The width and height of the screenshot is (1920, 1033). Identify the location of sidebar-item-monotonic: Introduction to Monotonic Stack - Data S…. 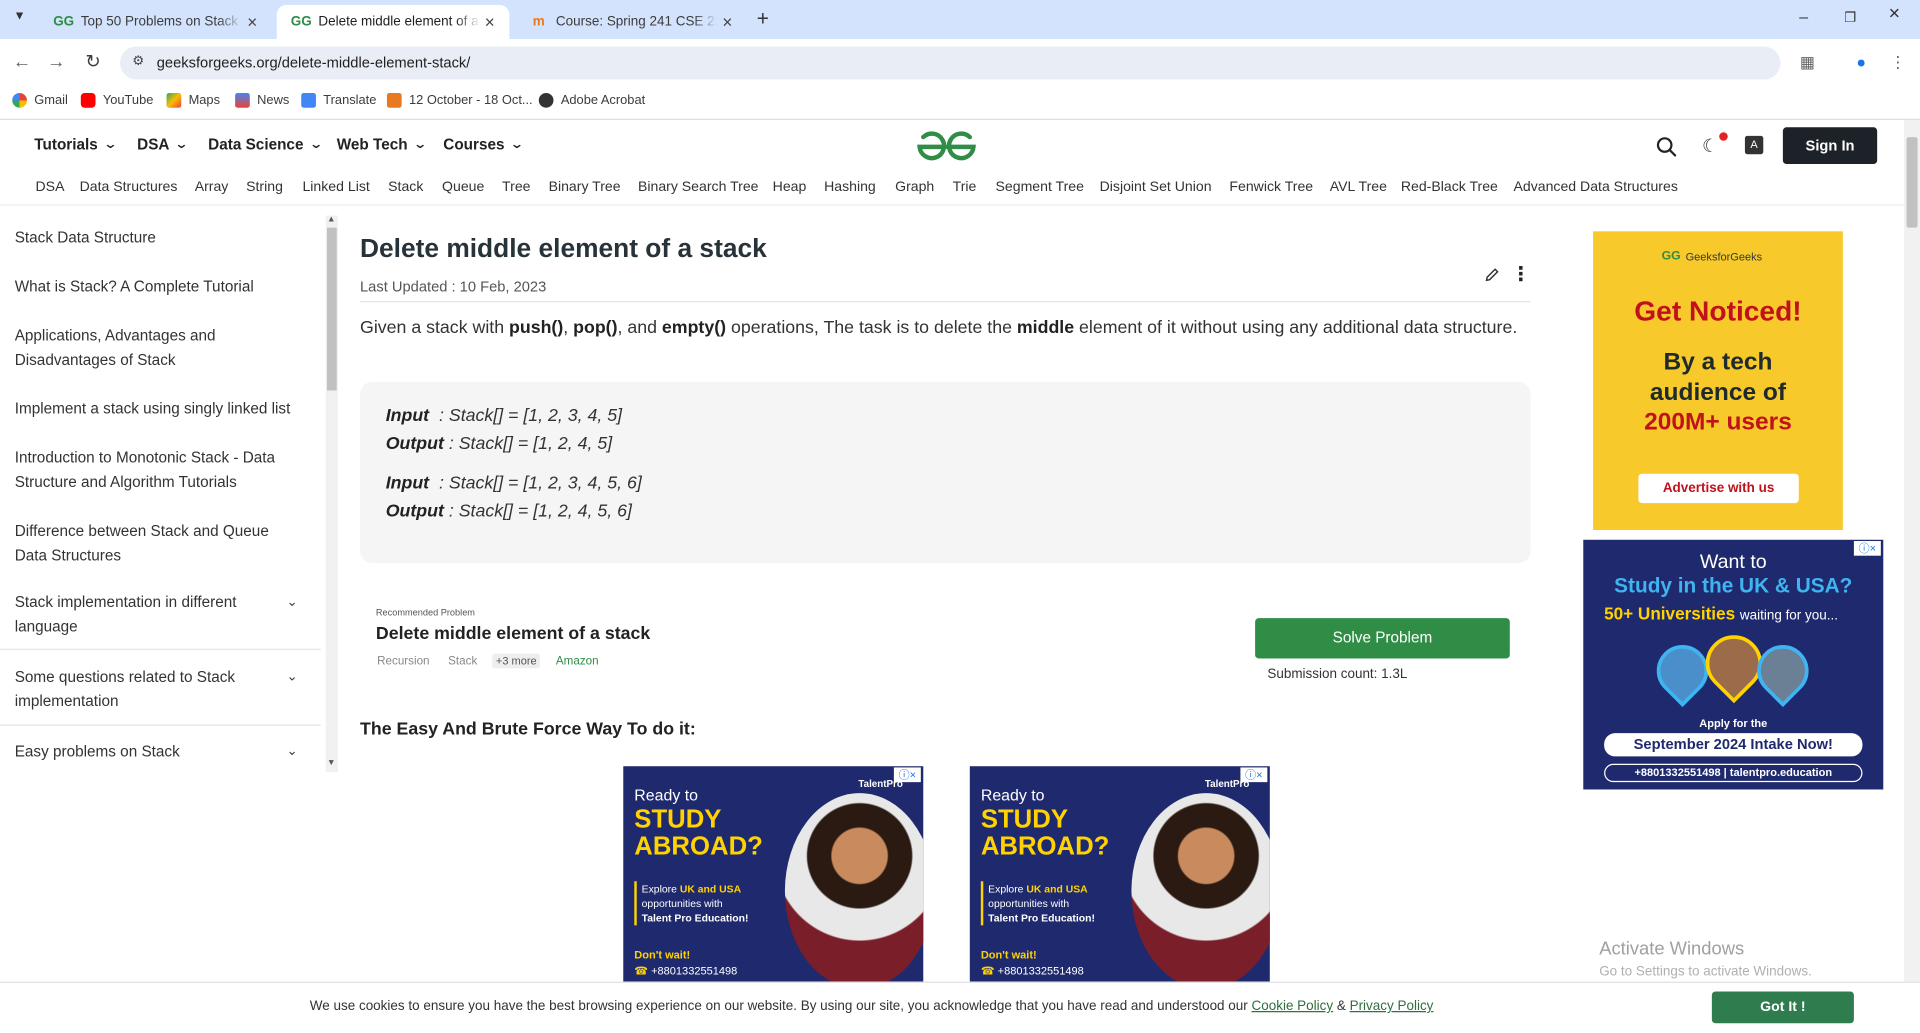
(159, 470).